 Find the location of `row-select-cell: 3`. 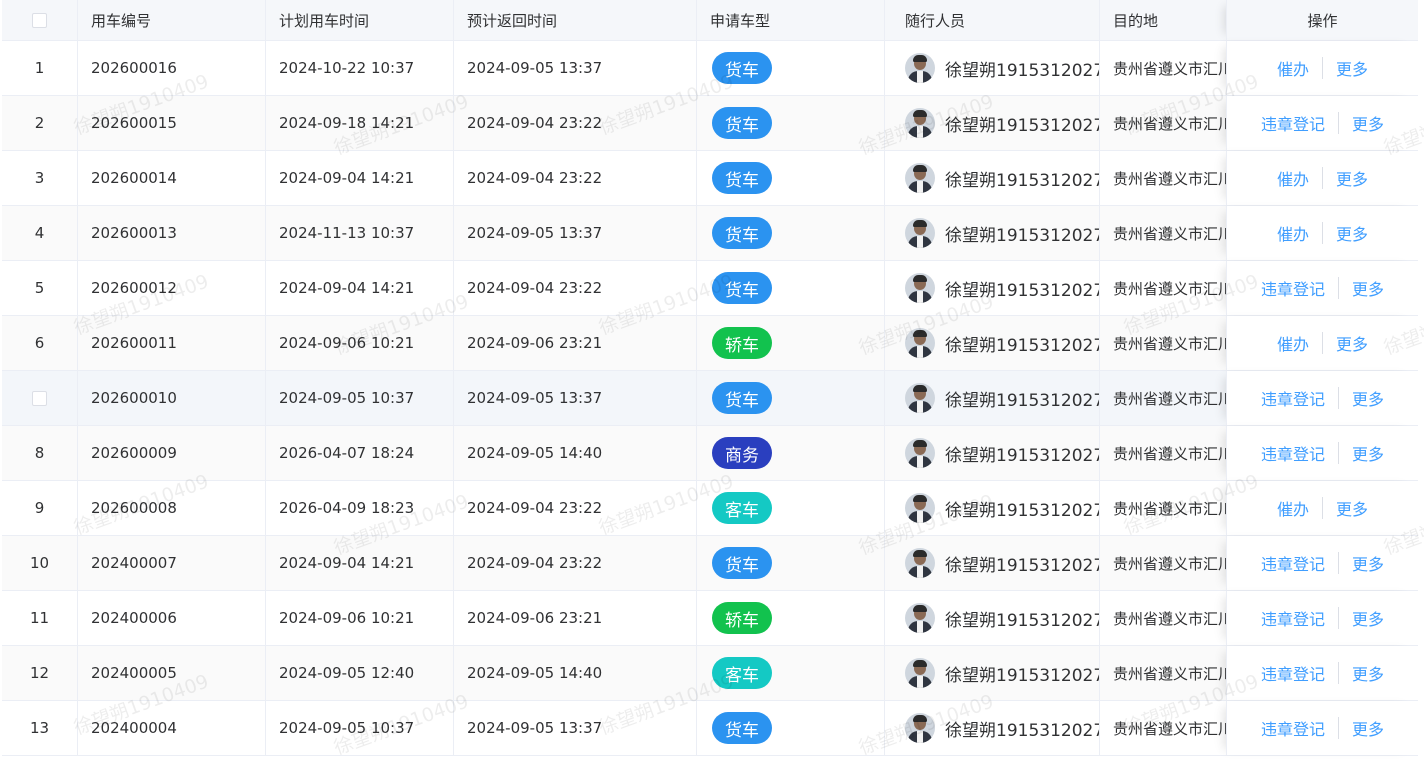

row-select-cell: 3 is located at coordinates (40, 178).